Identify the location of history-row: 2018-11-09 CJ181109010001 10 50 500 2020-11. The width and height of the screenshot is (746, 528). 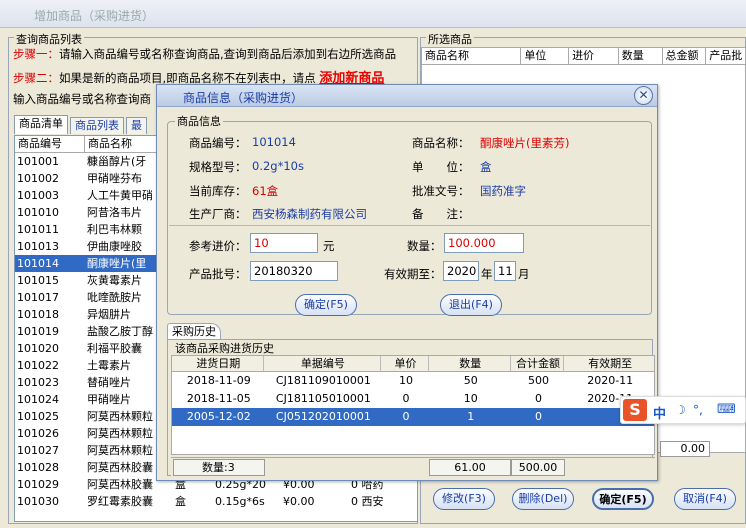
(413, 381).